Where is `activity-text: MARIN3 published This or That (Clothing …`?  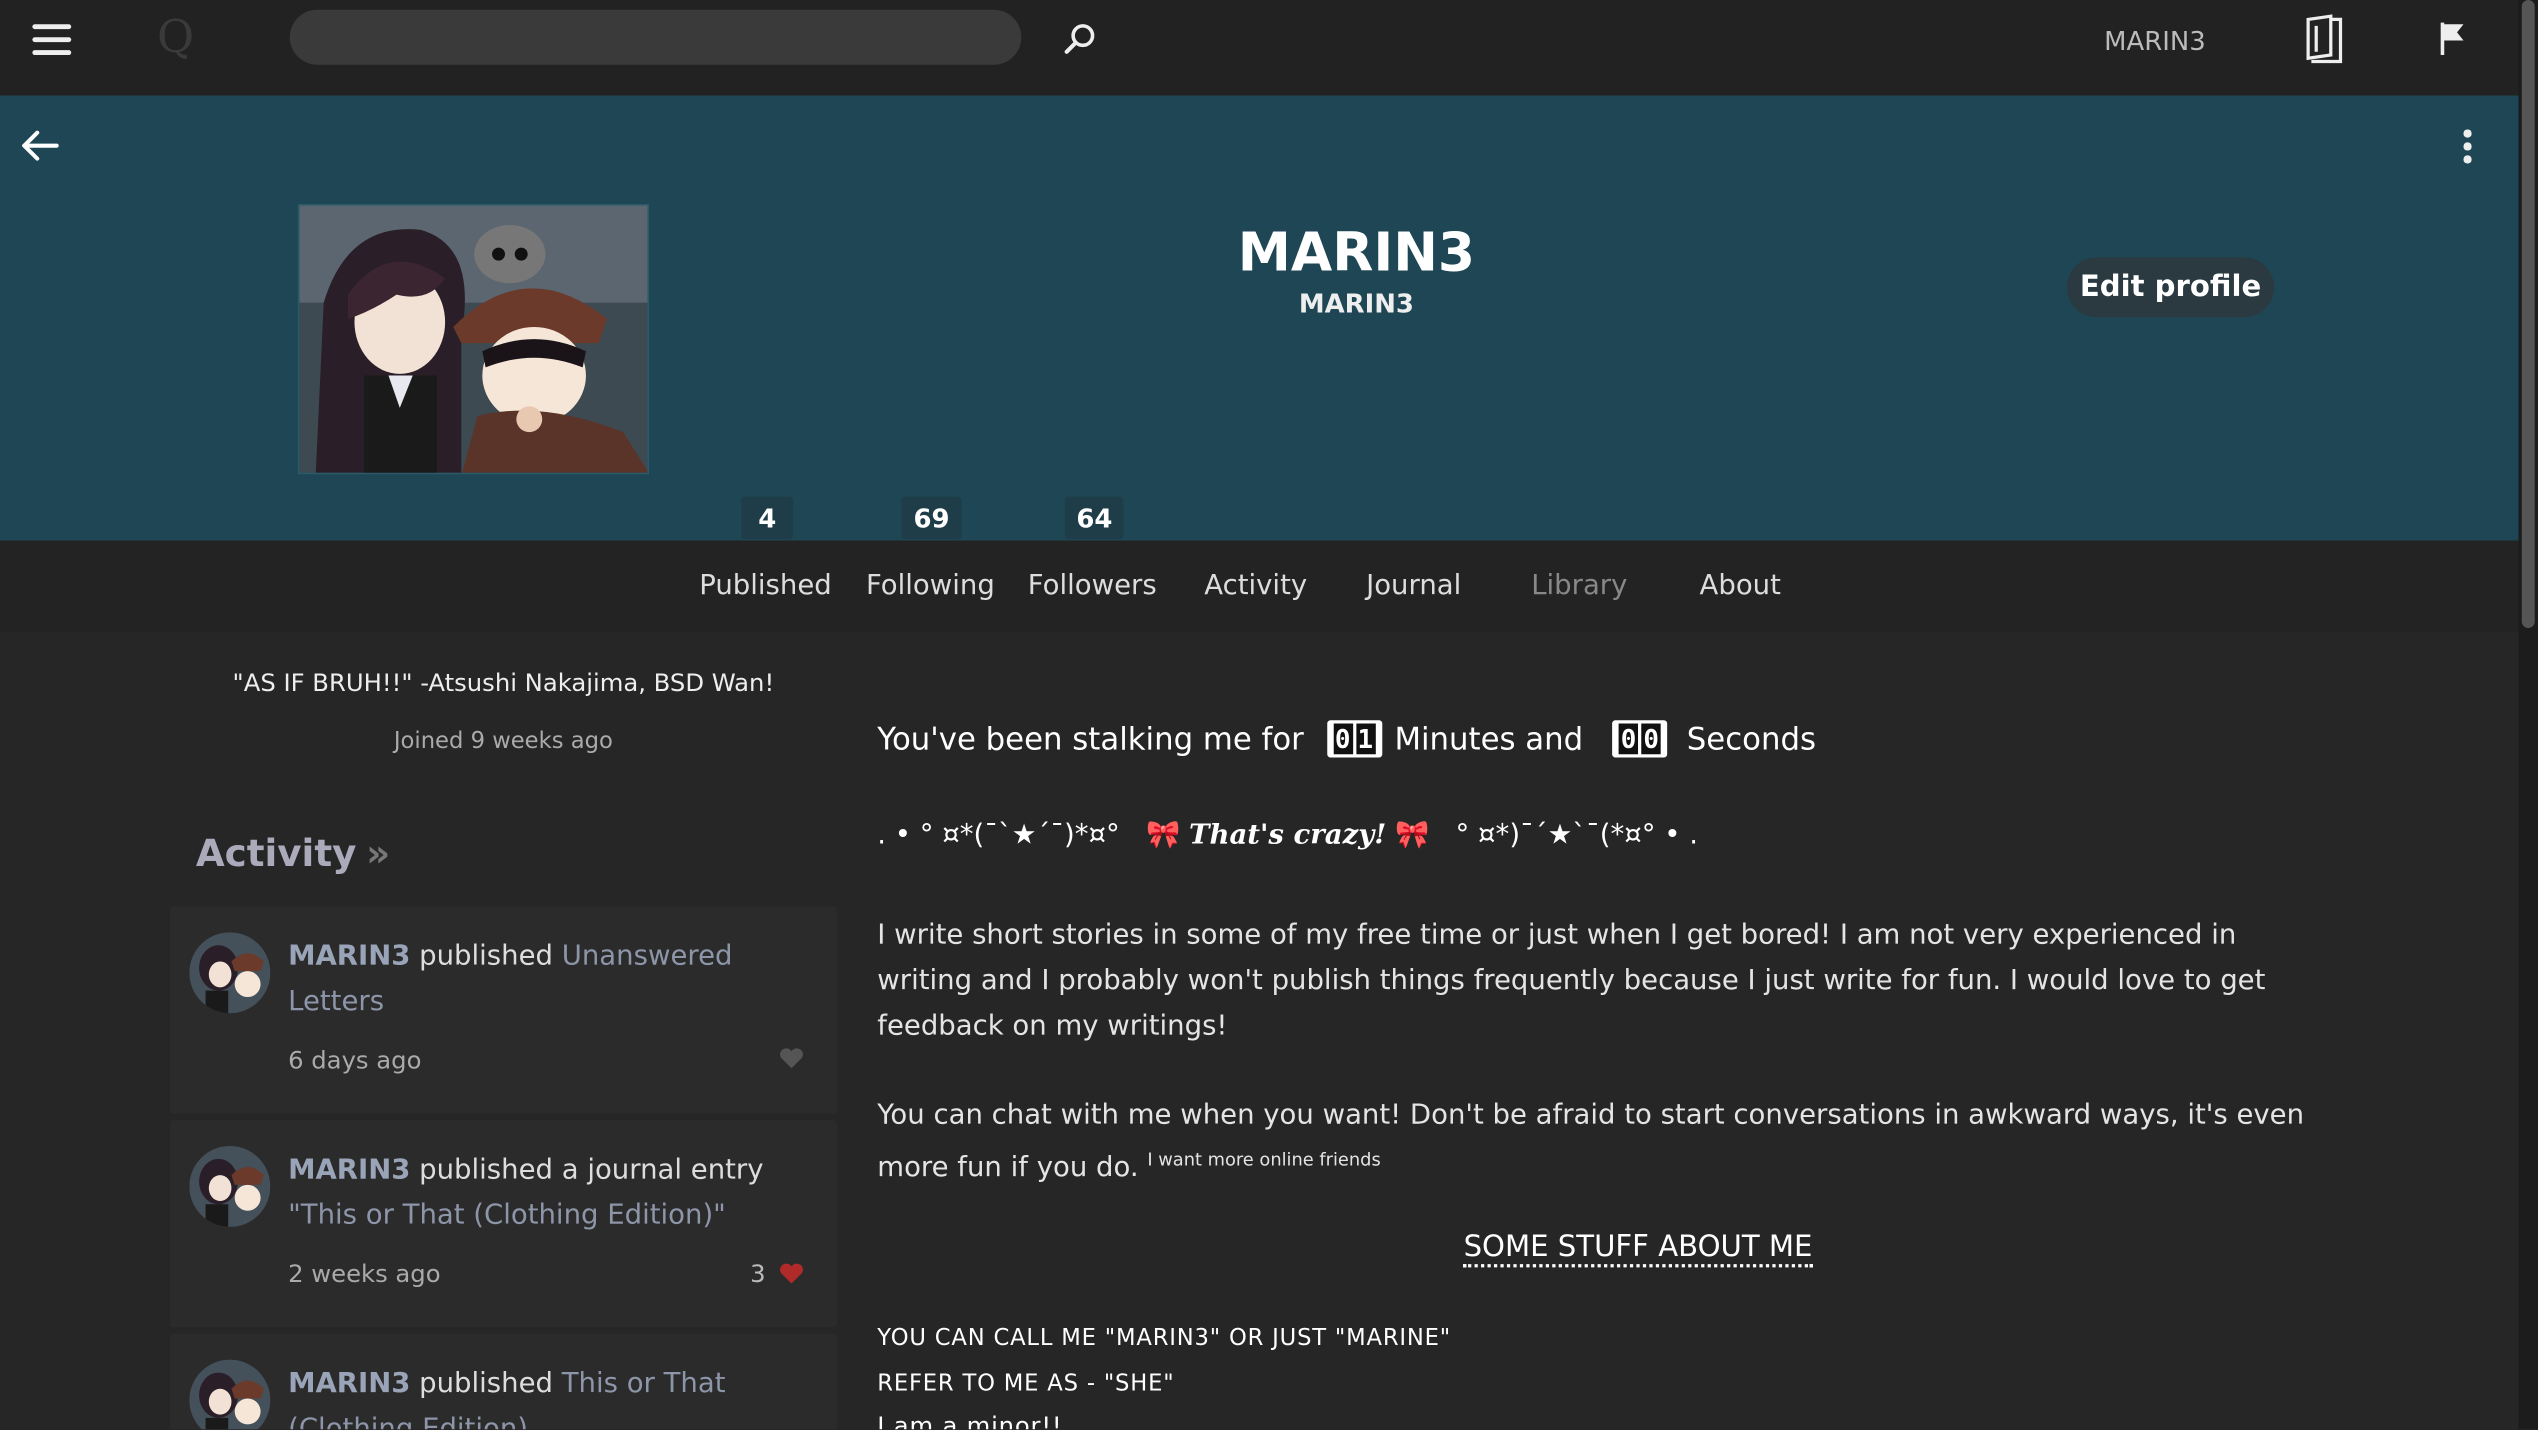
activity-text: MARIN3 published This or That (Clothing … is located at coordinates (547, 1395).